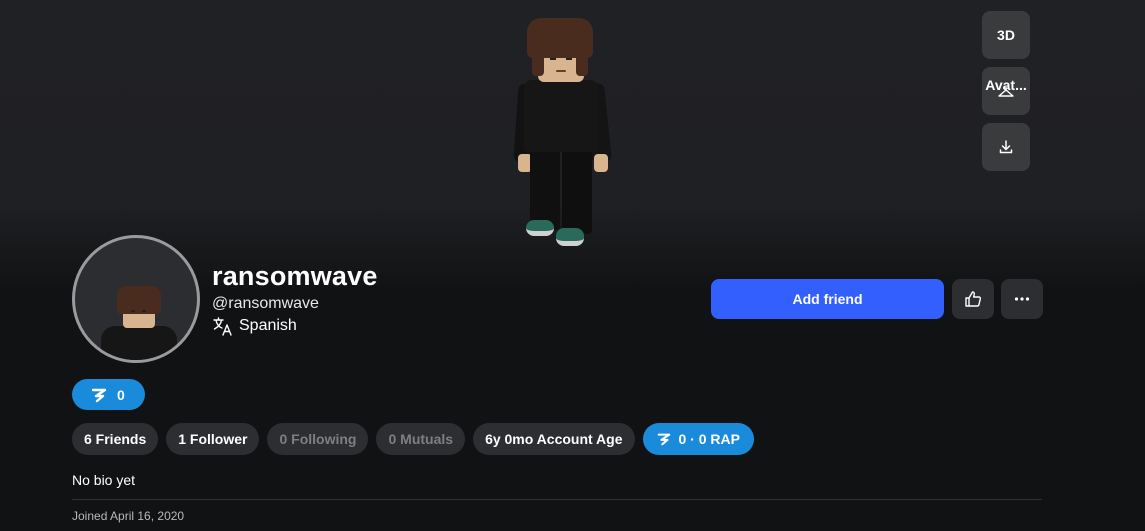 Image resolution: width=1145 pixels, height=531 pixels. I want to click on download-icon, so click(1006, 147).